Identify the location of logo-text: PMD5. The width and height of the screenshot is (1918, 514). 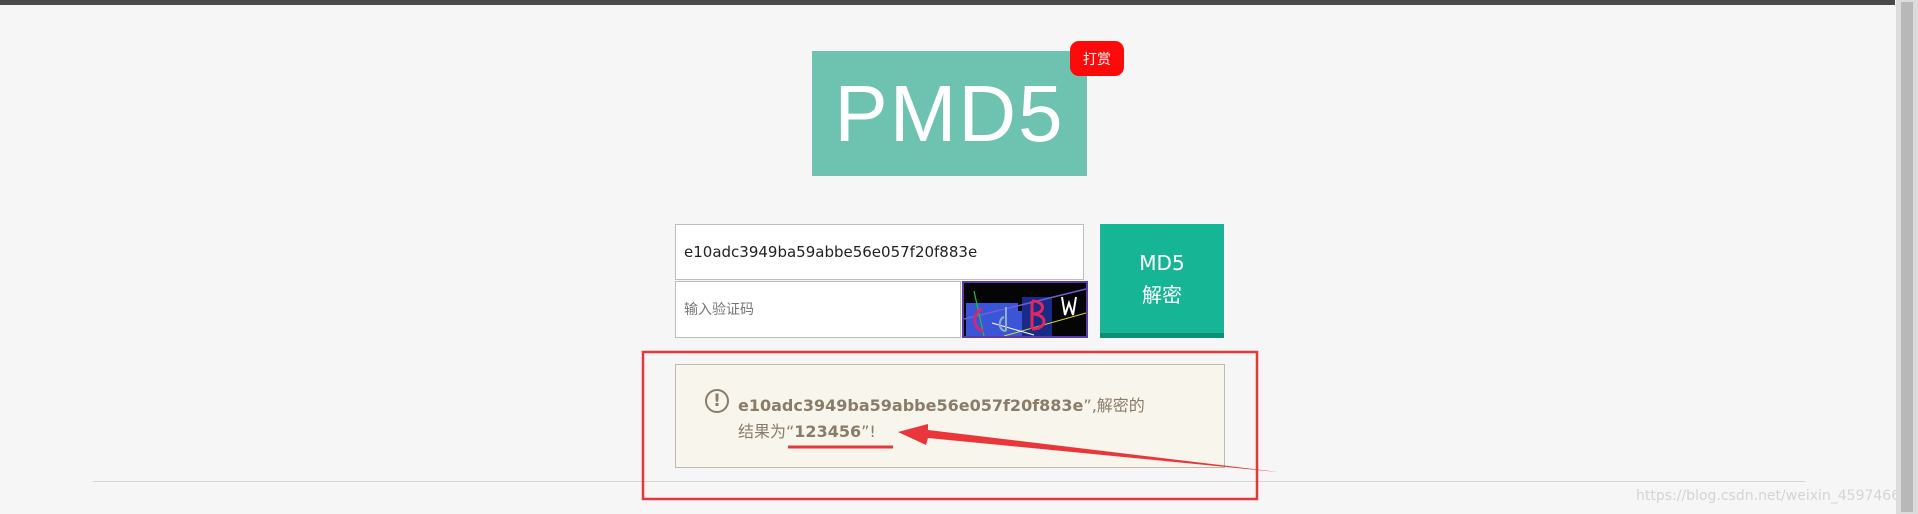
(949, 113).